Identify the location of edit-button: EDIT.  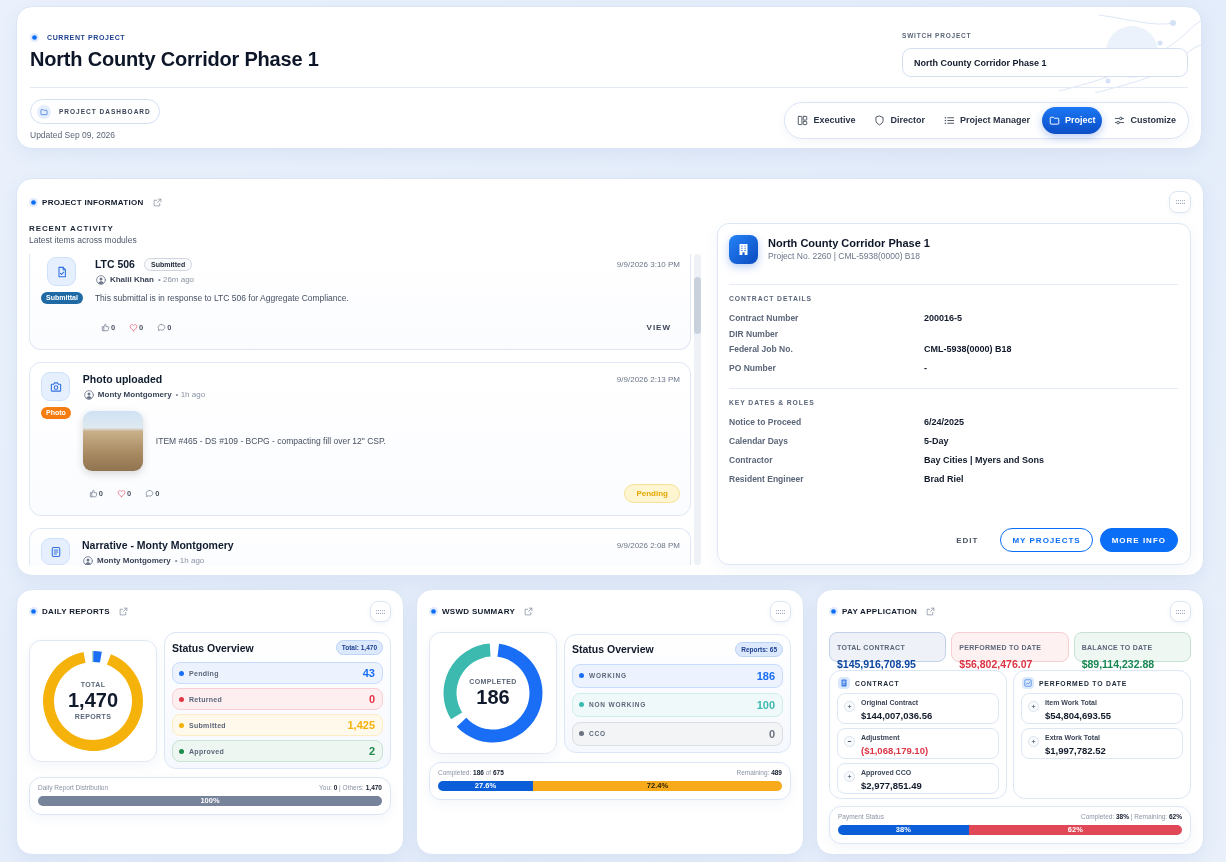
(967, 540).